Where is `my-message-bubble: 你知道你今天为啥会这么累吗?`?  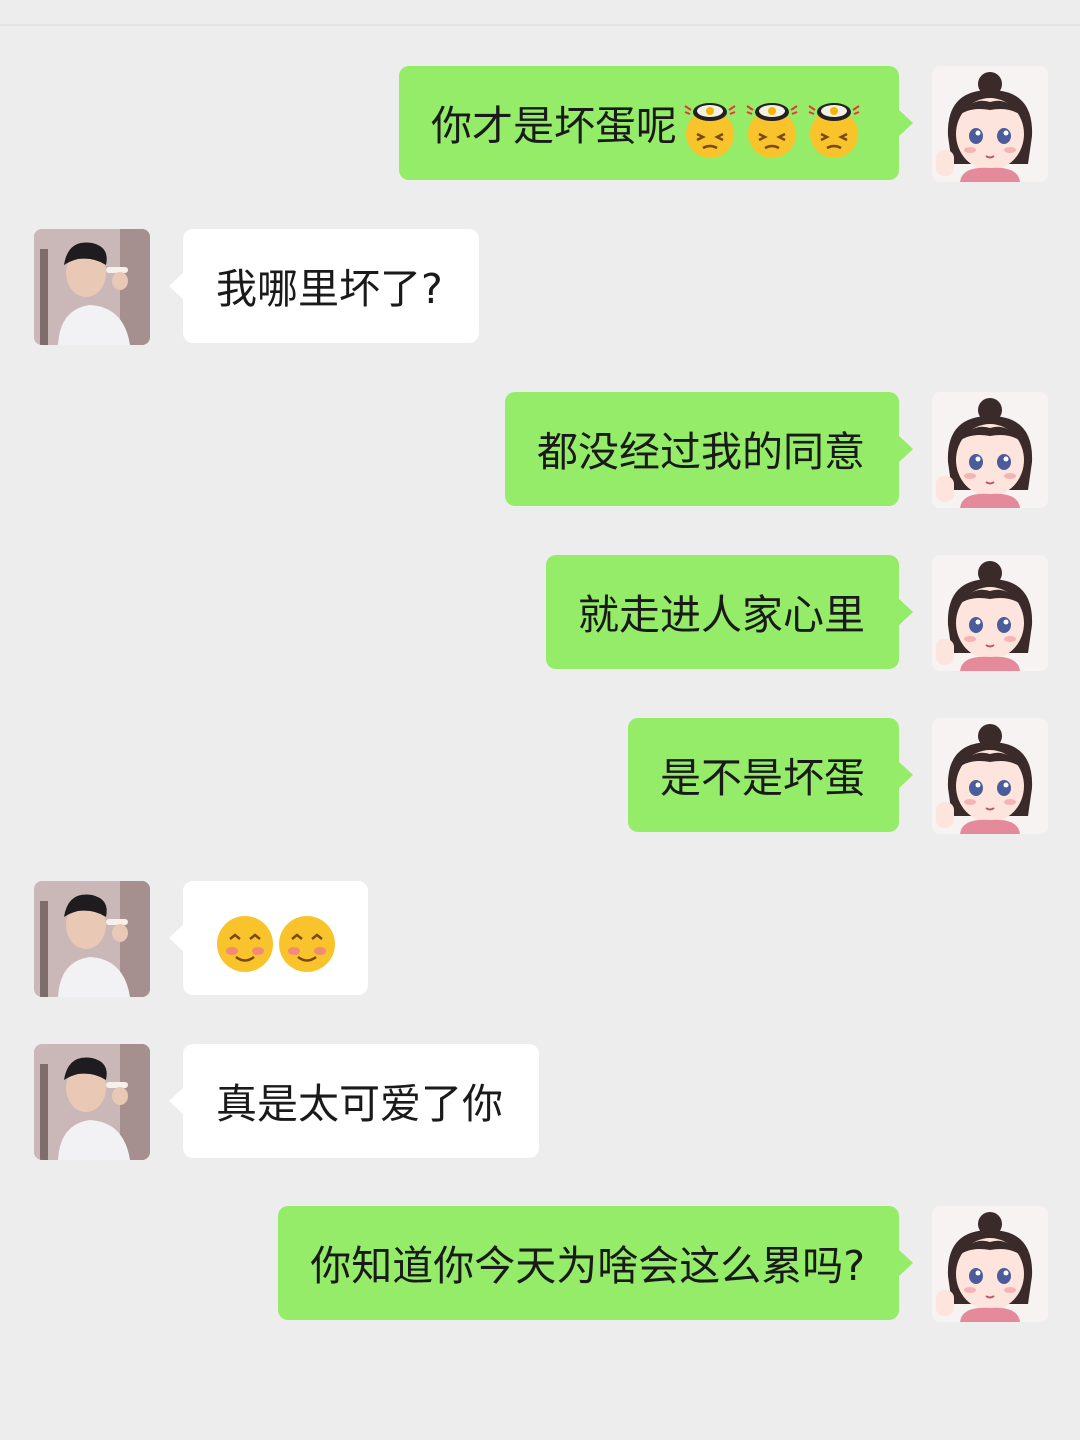
my-message-bubble: 你知道你今天为啥会这么累吗? is located at coordinates (595, 1263).